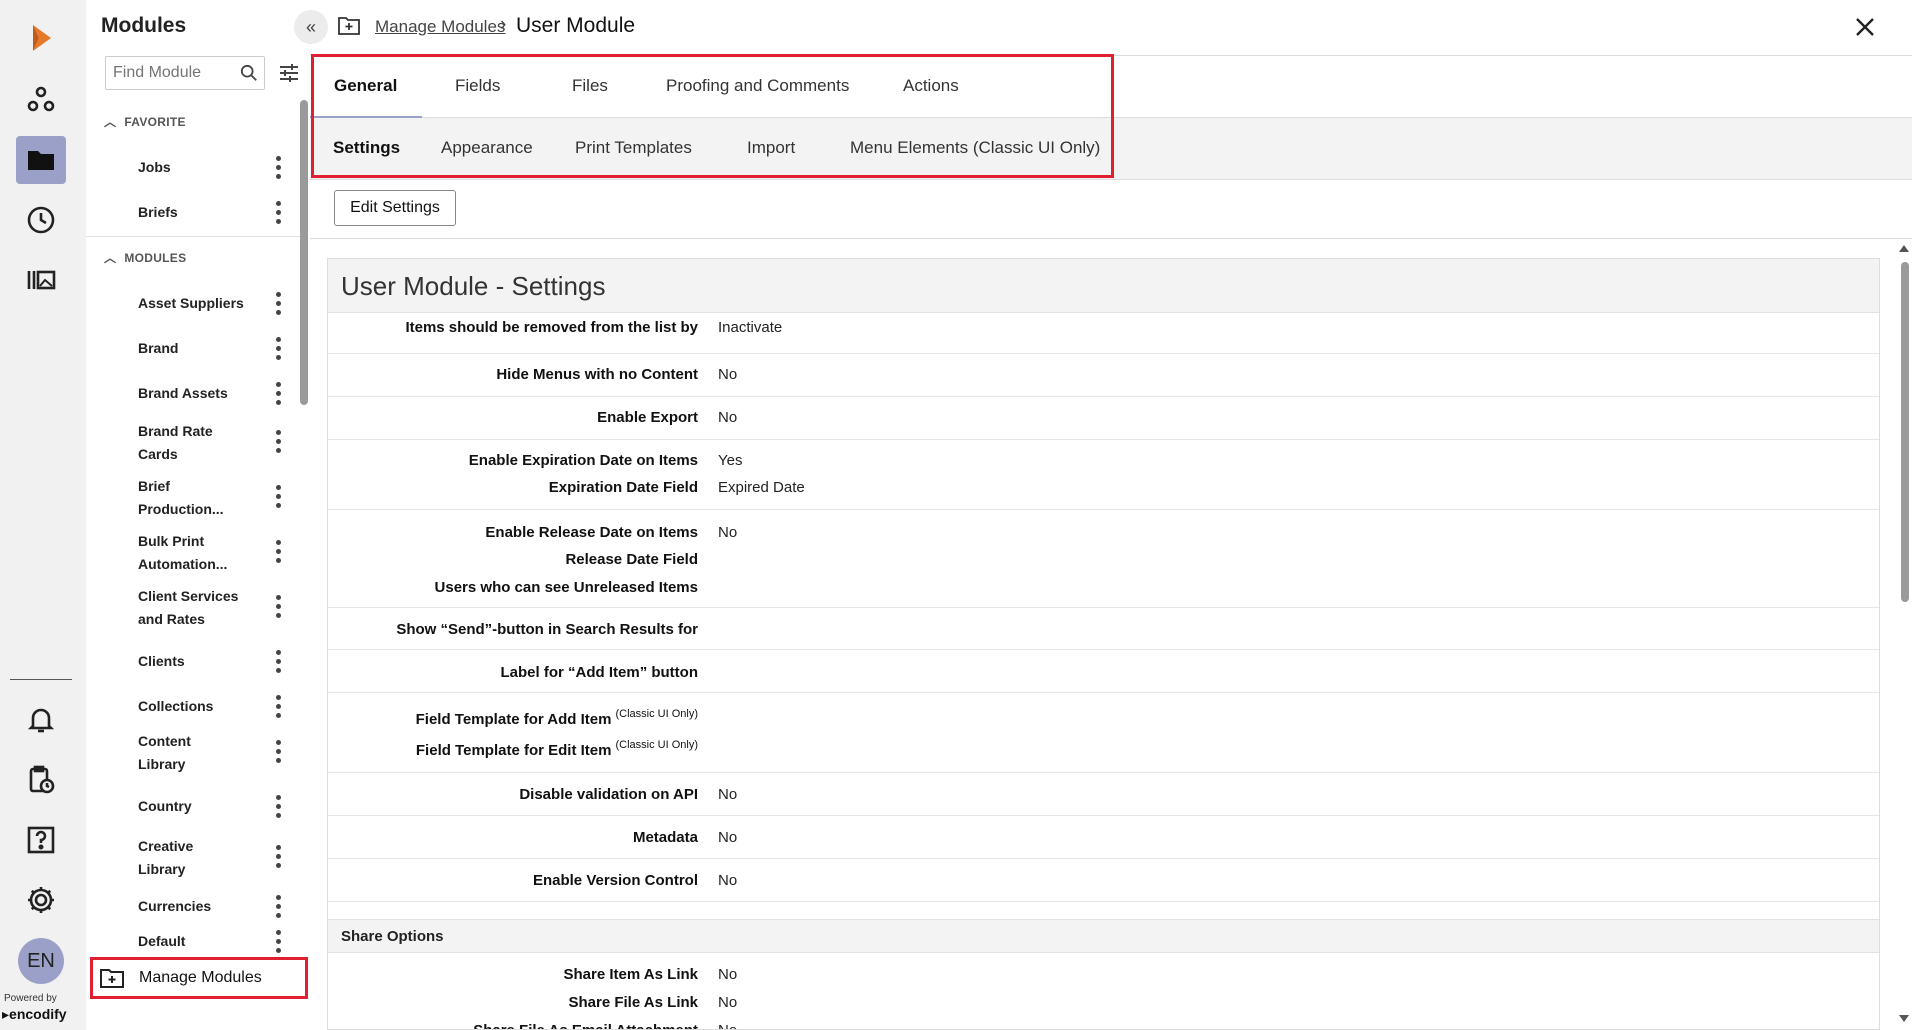 The width and height of the screenshot is (1912, 1030). Describe the element at coordinates (1103, 375) in the screenshot. I see `settings-row: Hide Menus with no Content No` at that location.